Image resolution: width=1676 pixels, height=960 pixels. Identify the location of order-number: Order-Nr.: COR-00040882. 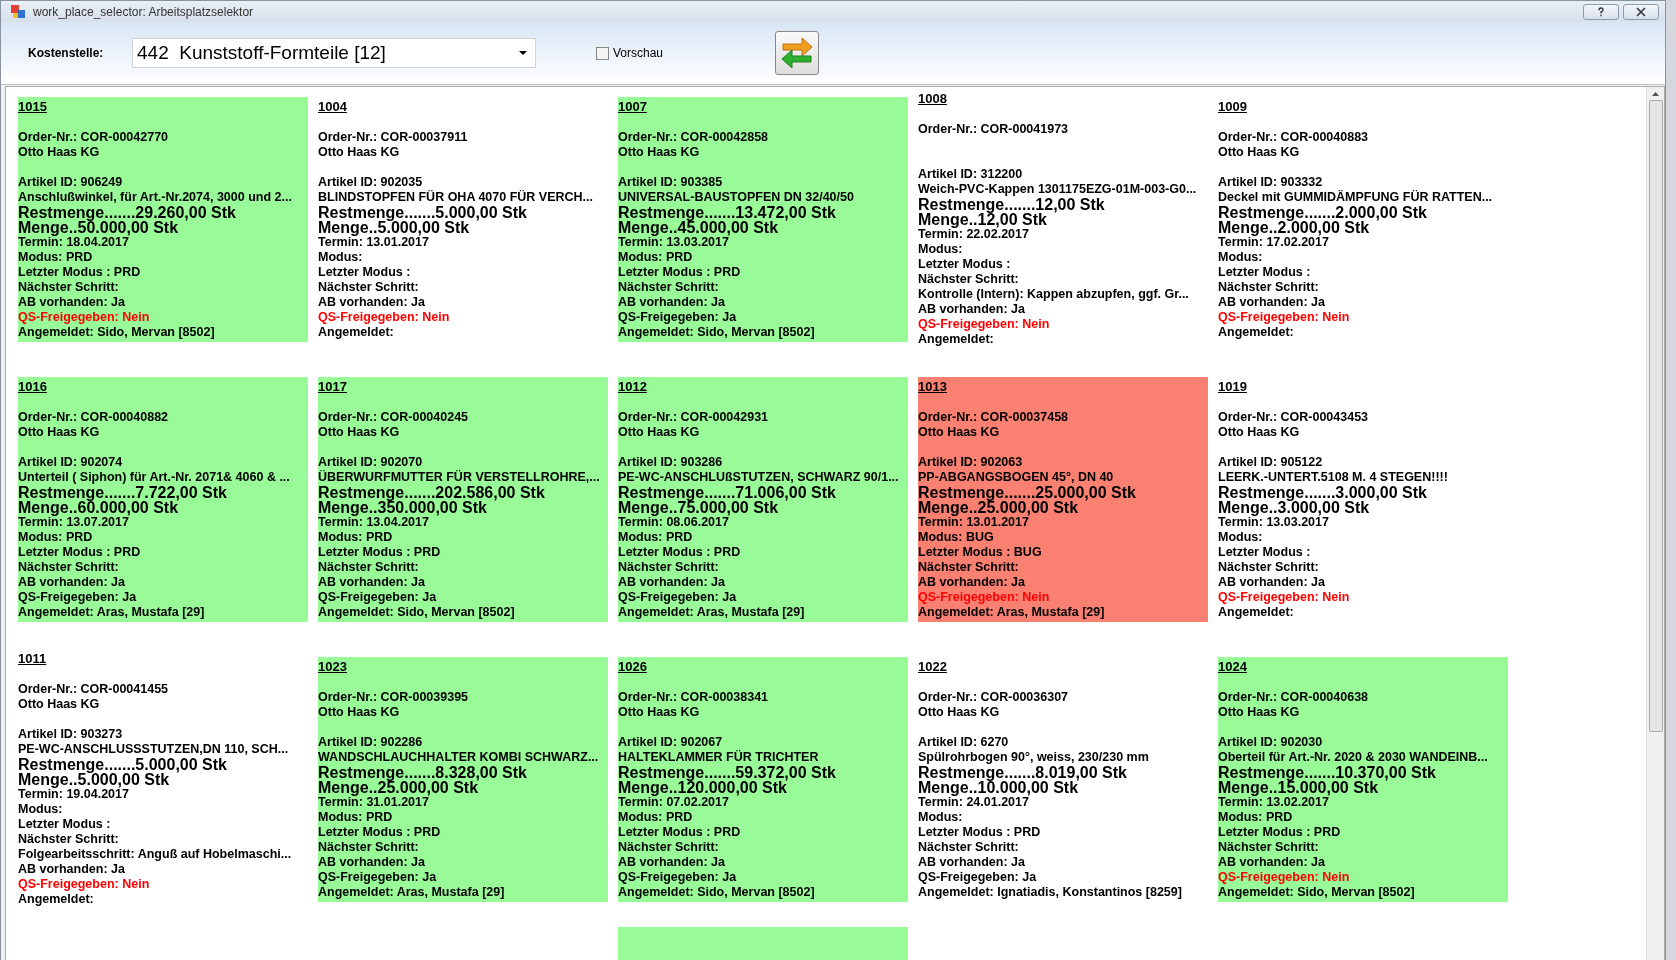
(94, 417).